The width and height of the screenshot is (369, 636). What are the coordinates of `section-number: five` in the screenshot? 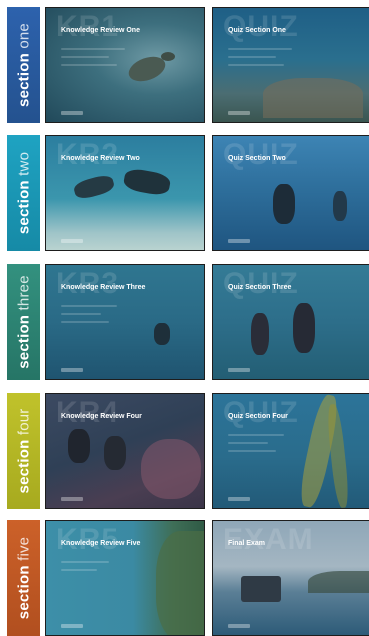 It's located at (23, 548).